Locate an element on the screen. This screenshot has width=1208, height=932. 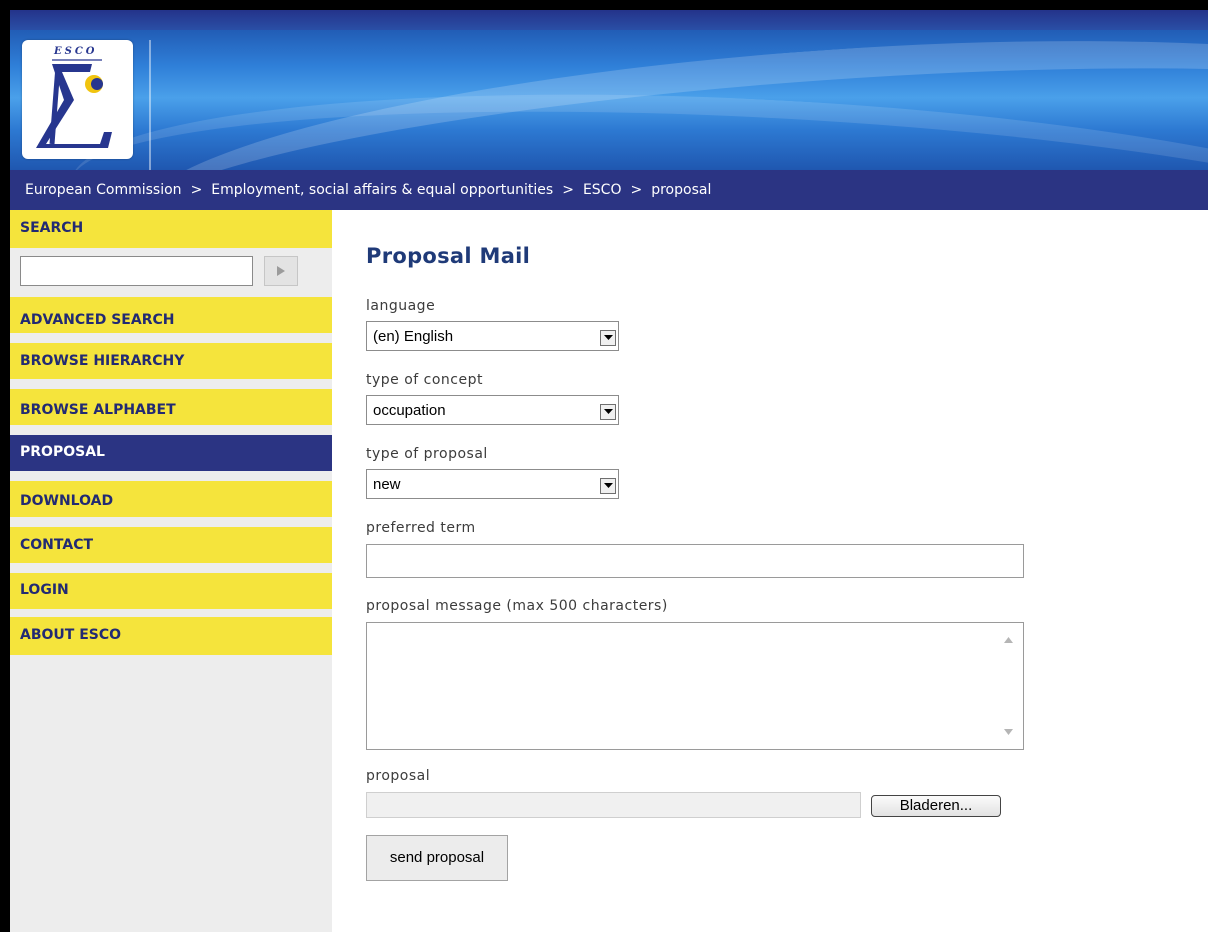
esco-logo: ESCO is located at coordinates (77, 99).